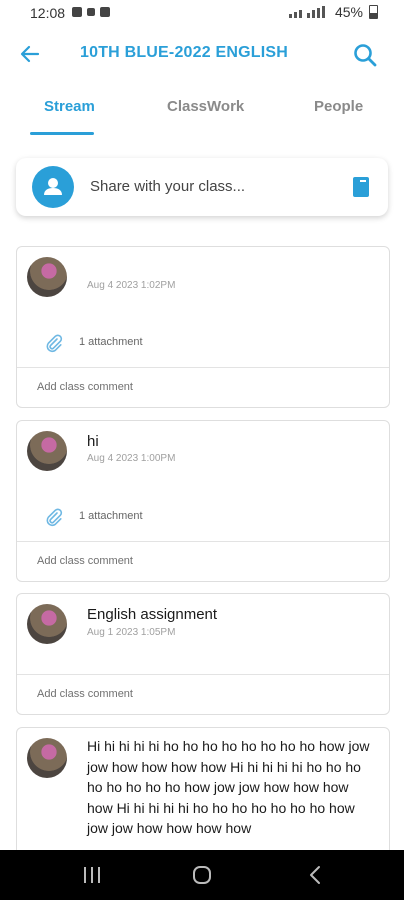  What do you see at coordinates (105, 12) in the screenshot?
I see `app-notification-icon` at bounding box center [105, 12].